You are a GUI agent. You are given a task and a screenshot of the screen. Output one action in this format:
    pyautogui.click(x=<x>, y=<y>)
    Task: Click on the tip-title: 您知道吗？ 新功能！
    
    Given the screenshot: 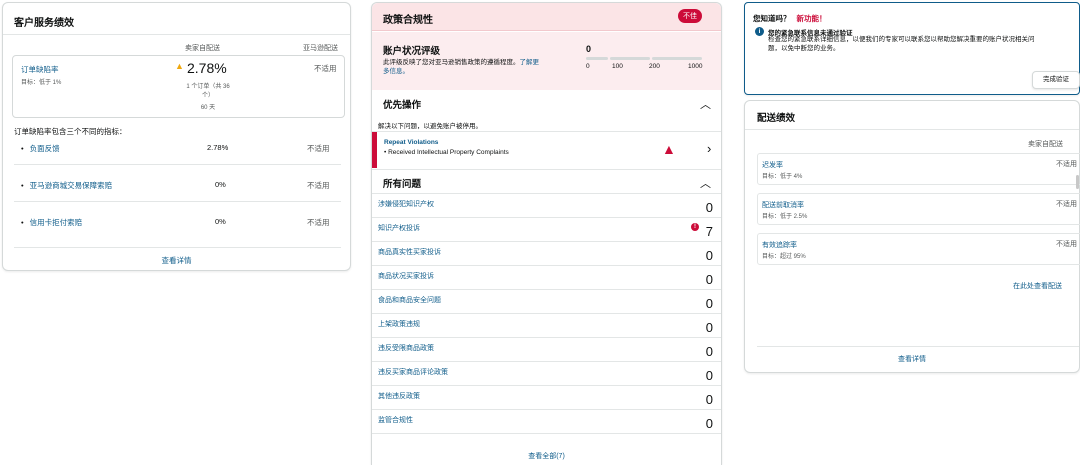 What is the action you would take?
    pyautogui.click(x=790, y=18)
    